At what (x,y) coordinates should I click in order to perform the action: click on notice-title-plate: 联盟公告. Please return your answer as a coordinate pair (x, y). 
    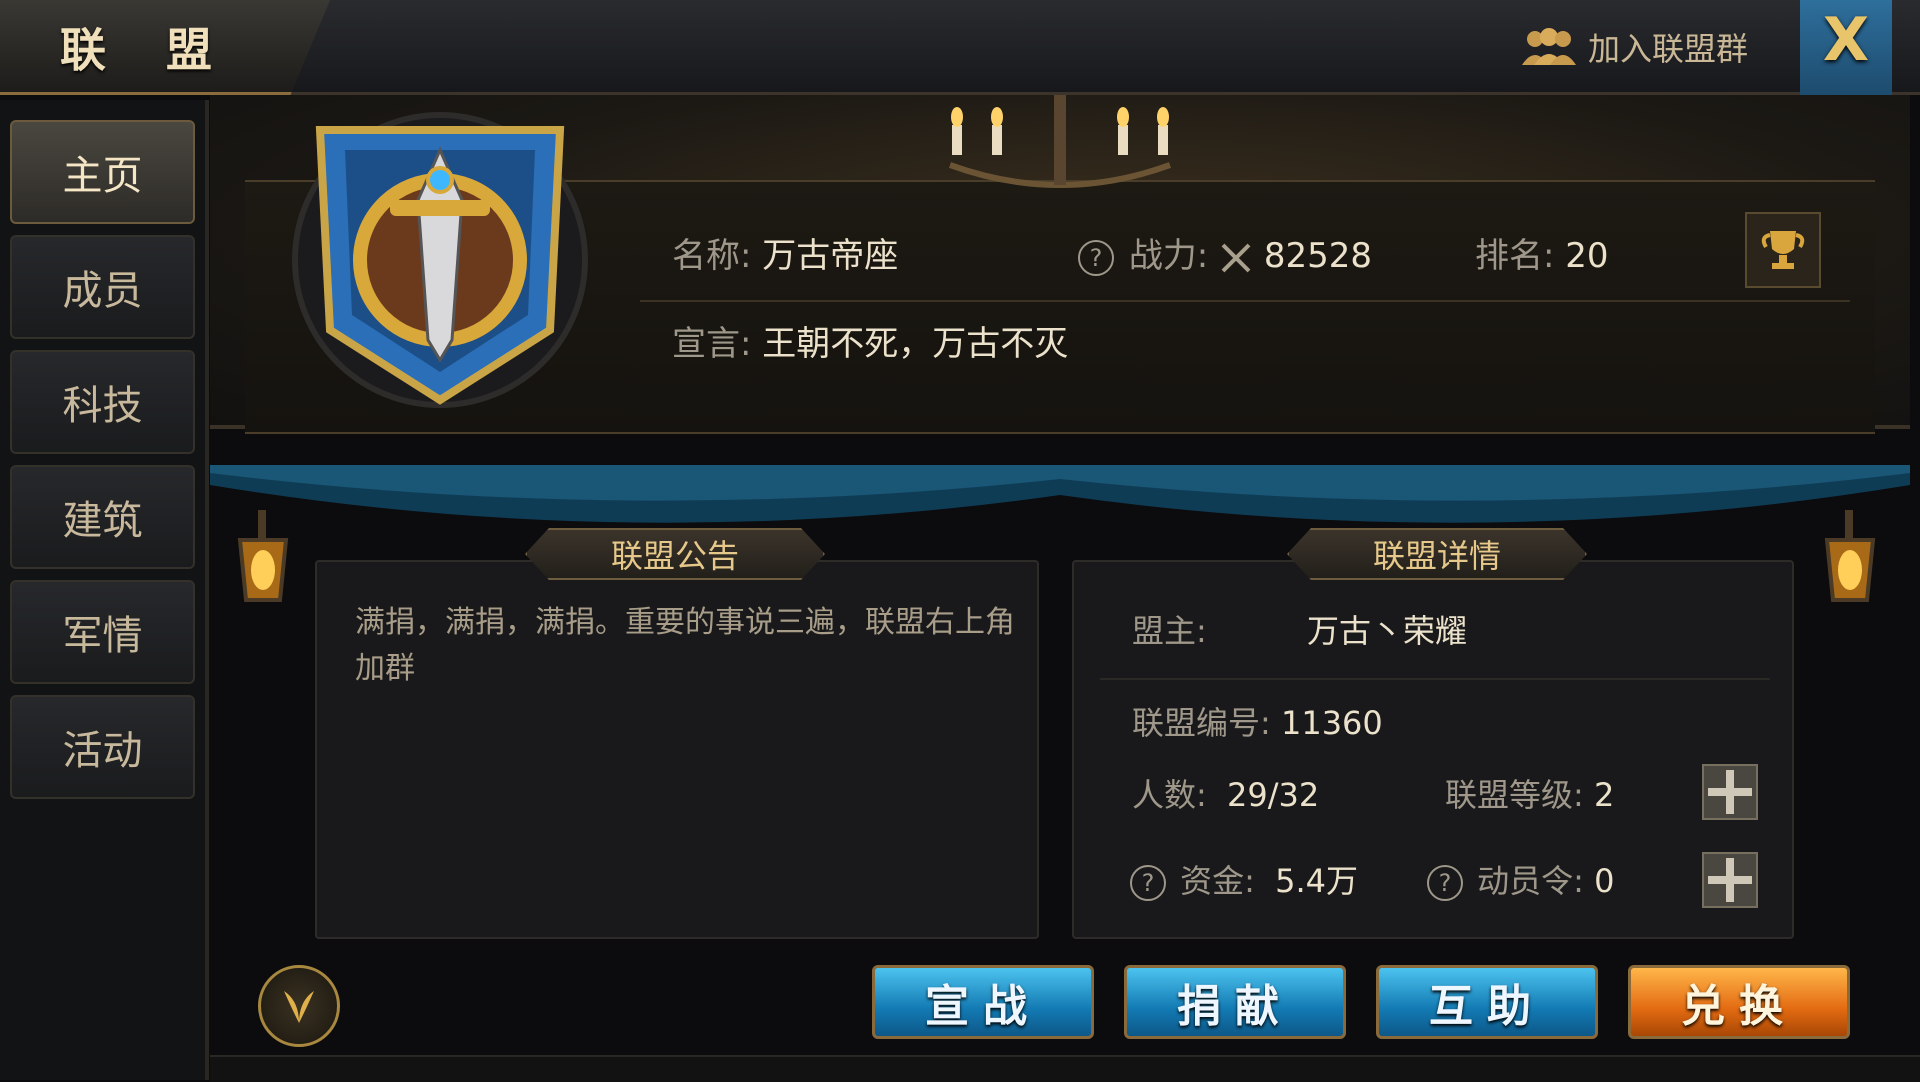
    Looking at the image, I should click on (675, 554).